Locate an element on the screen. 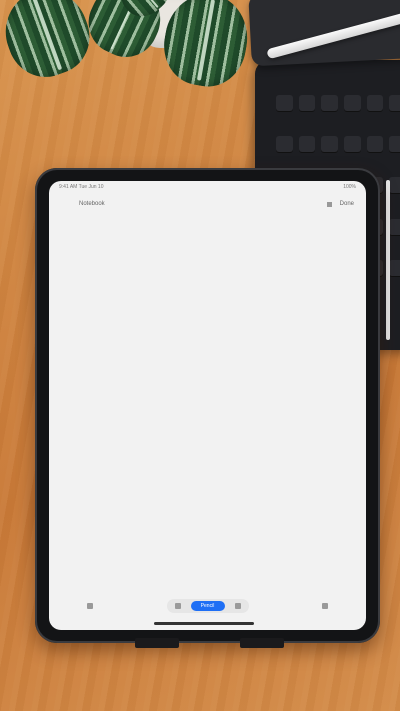  battery-status: 100% is located at coordinates (349, 187).